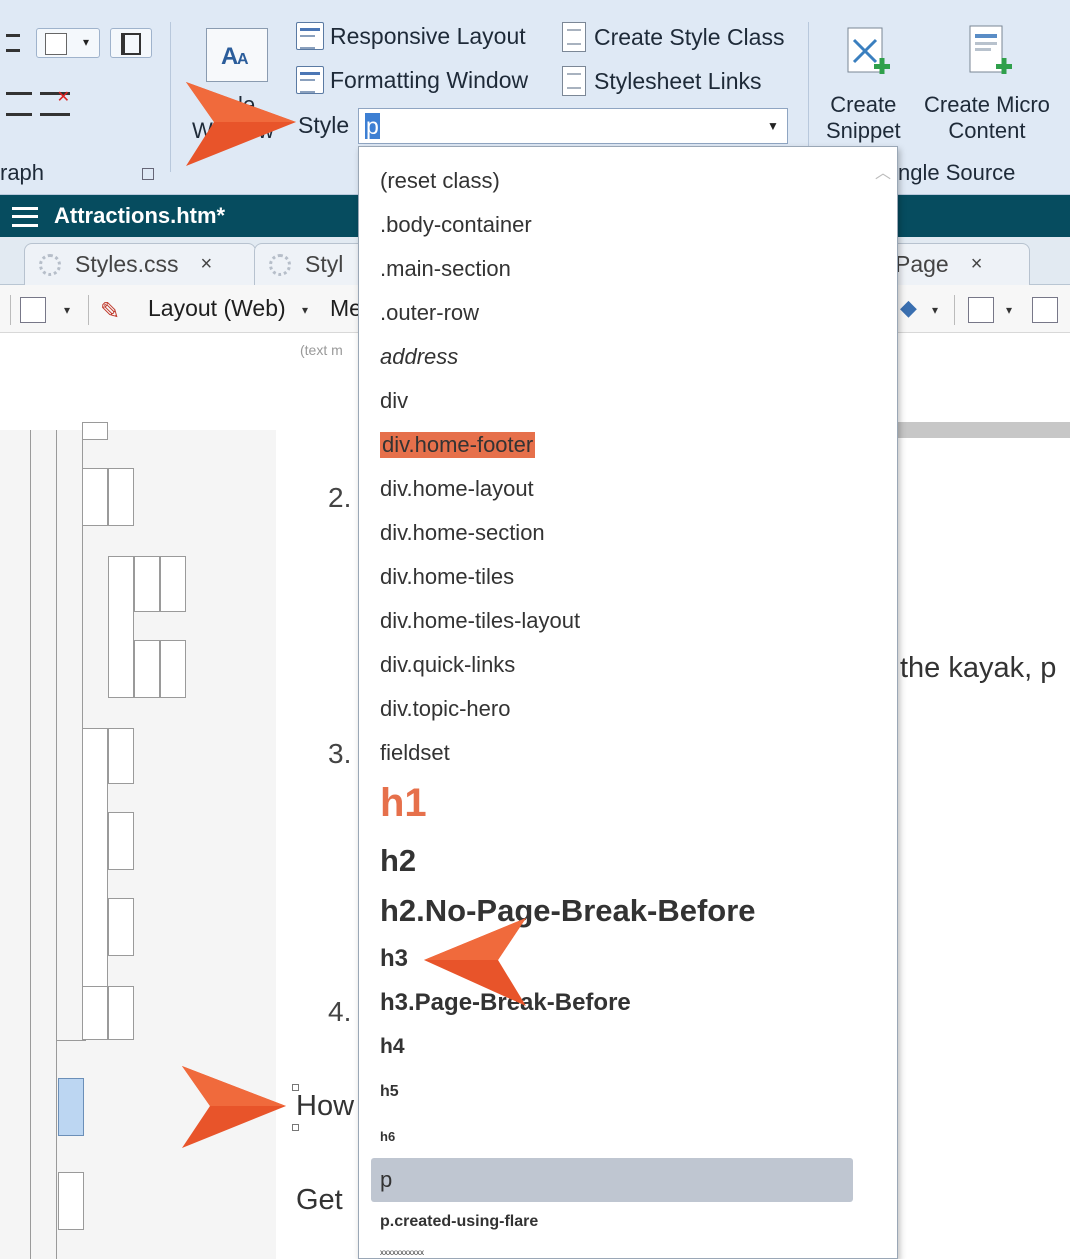  Describe the element at coordinates (140, 264) in the screenshot. I see `tab-styles-css: Styles.css ×` at that location.